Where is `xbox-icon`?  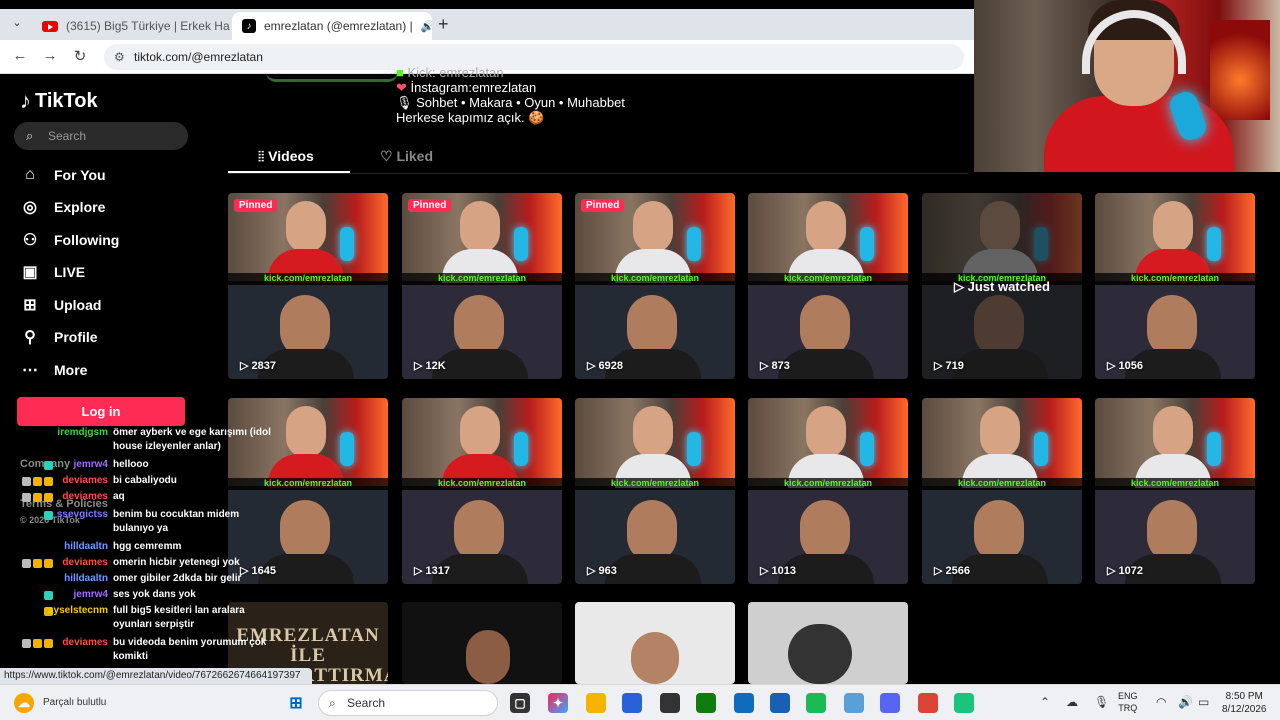
xbox-icon is located at coordinates (706, 703).